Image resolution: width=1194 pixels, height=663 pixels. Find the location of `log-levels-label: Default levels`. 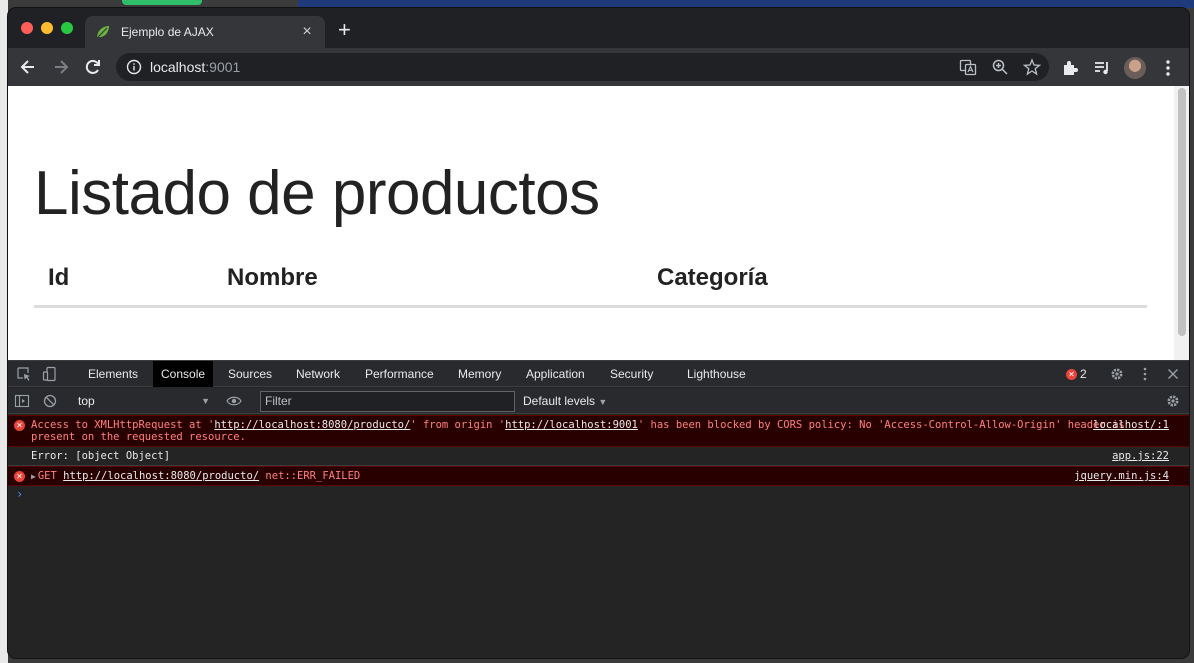

log-levels-label: Default levels is located at coordinates (559, 401).